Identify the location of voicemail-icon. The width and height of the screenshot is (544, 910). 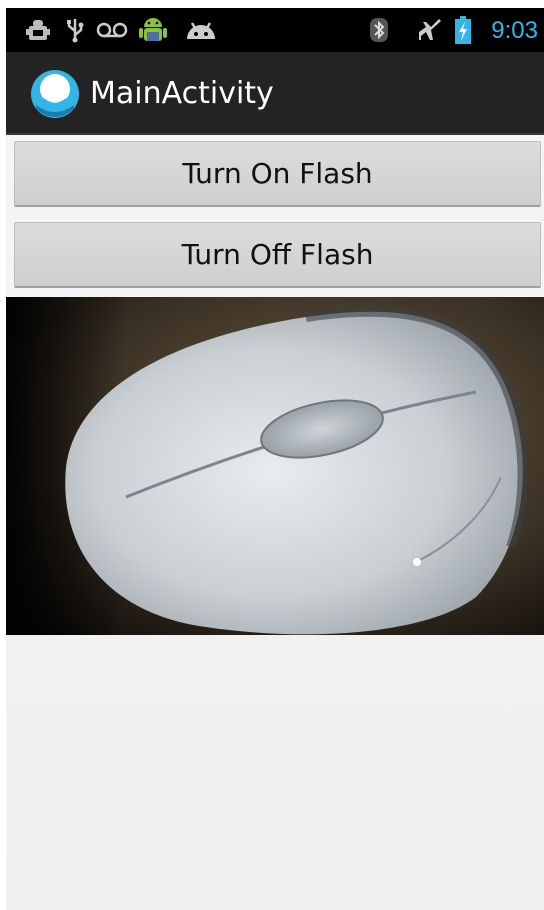
(112, 30).